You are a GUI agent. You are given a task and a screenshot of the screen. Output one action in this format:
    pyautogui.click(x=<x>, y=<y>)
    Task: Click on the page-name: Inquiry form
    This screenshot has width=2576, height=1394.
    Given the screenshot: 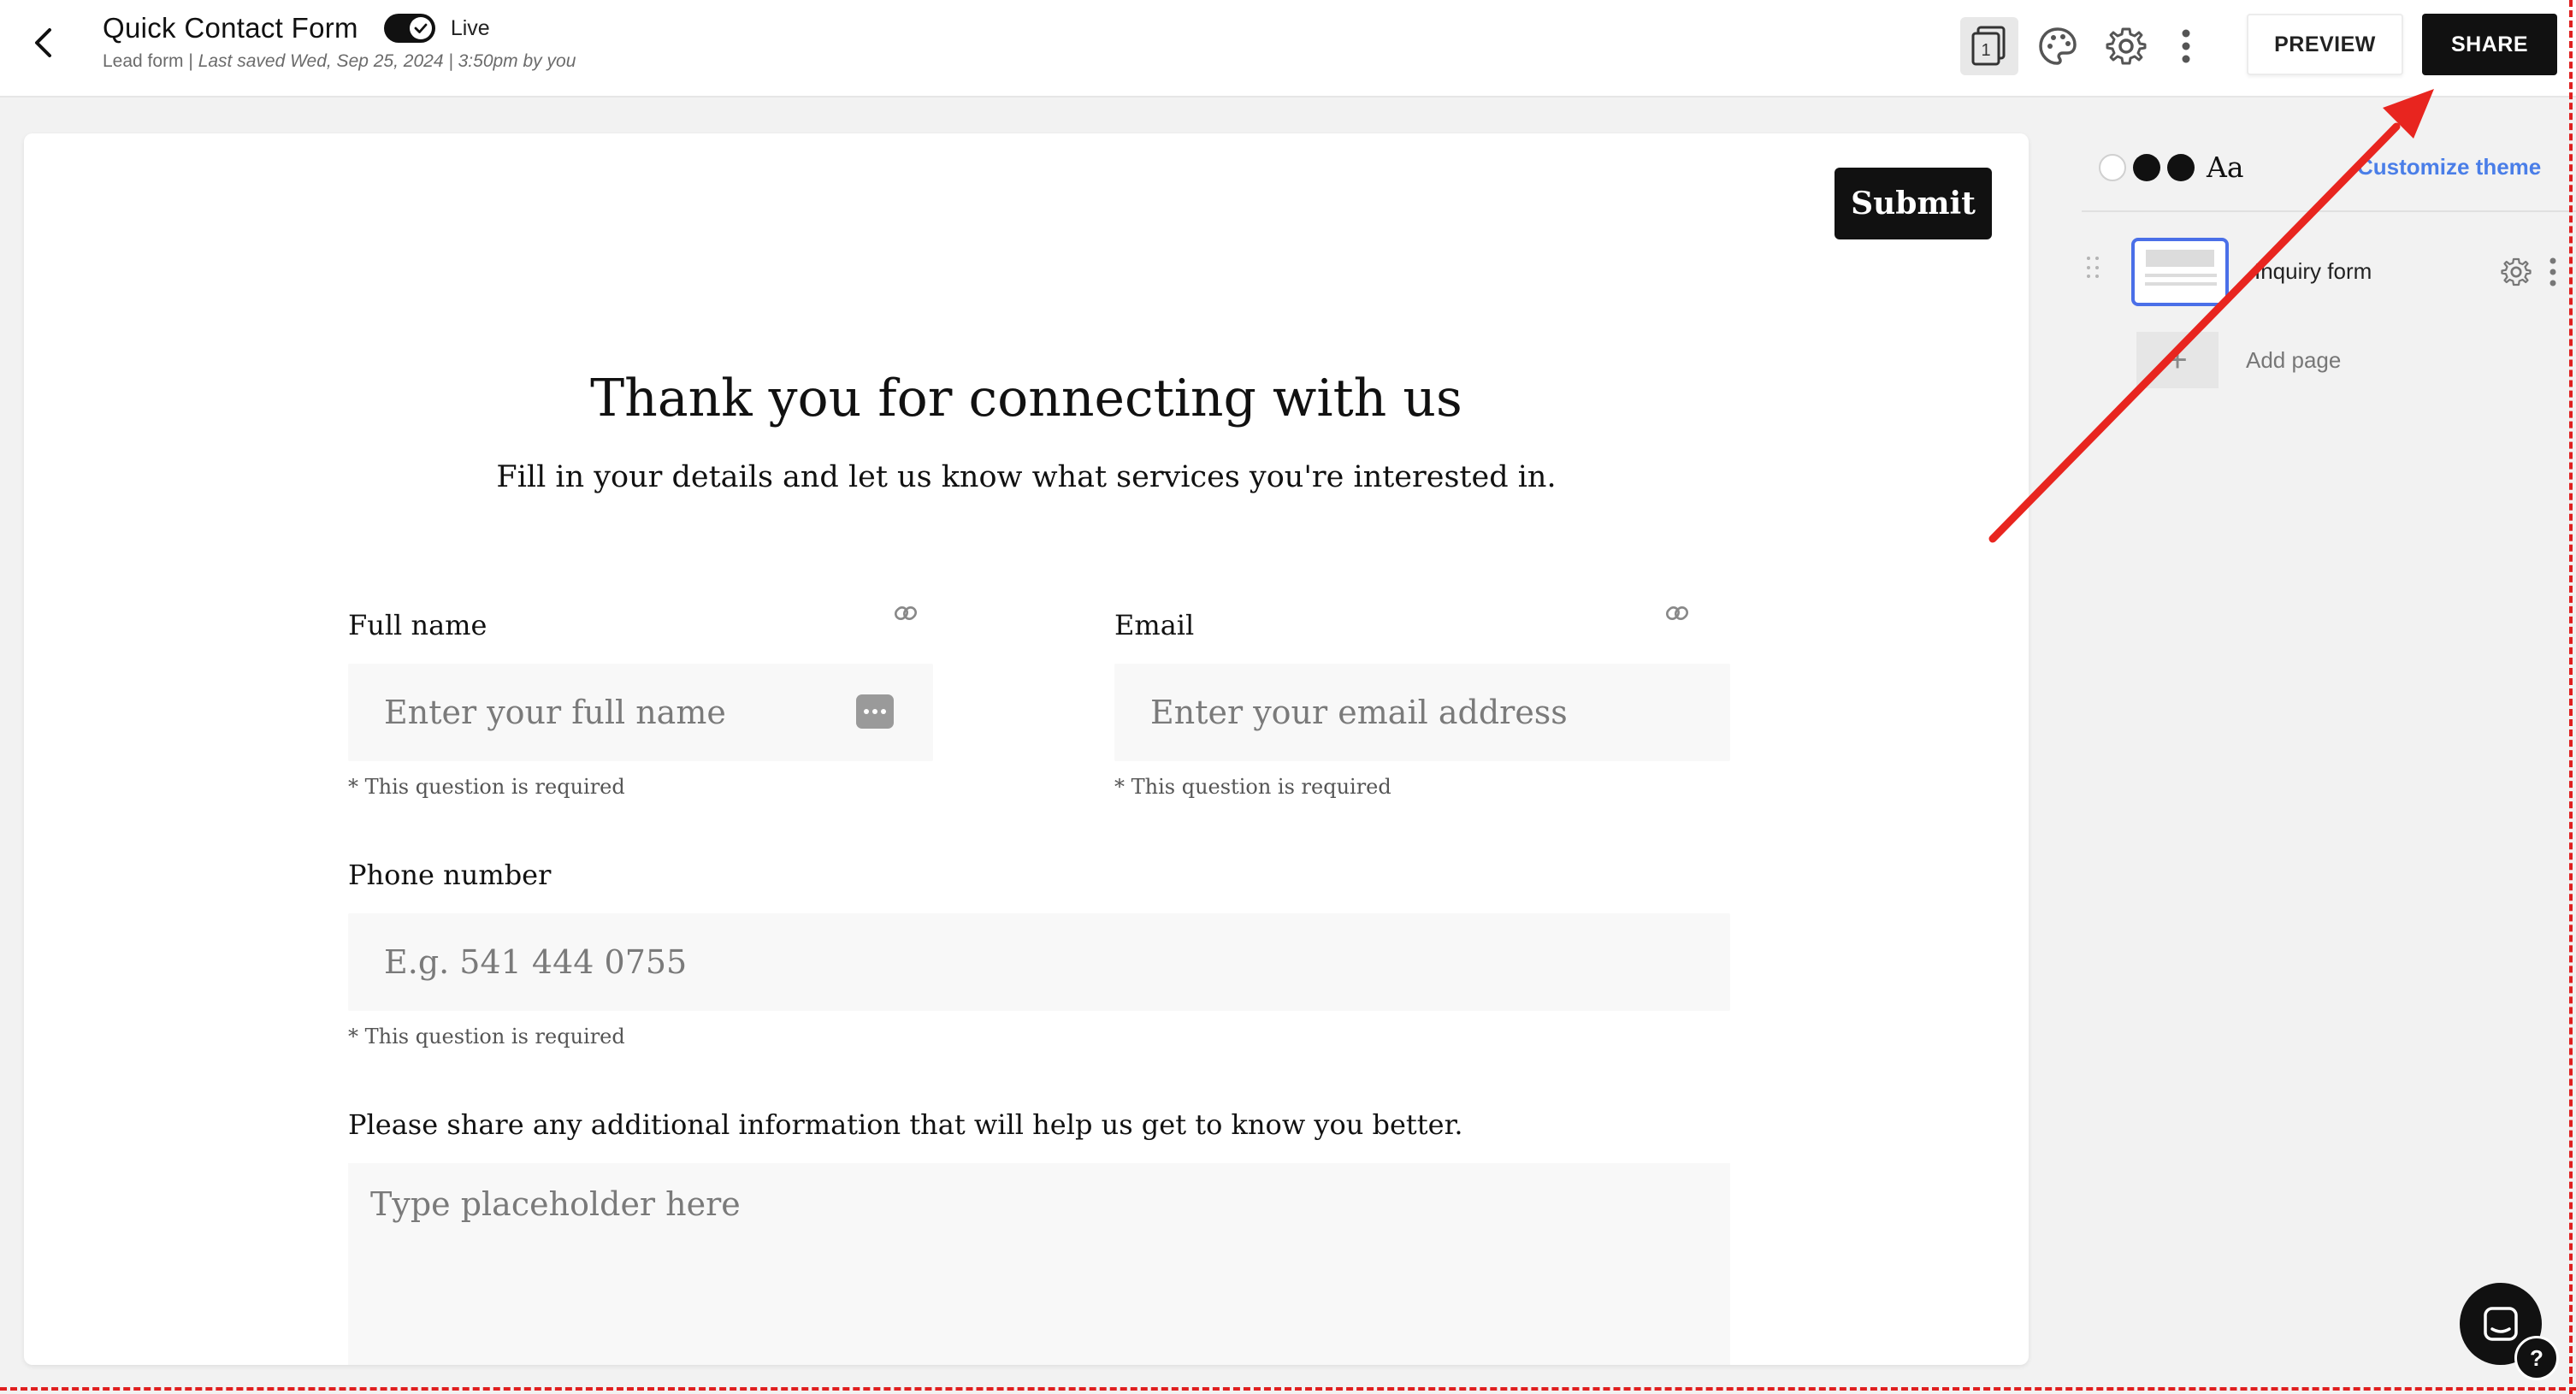 What is the action you would take?
    pyautogui.click(x=2313, y=271)
    